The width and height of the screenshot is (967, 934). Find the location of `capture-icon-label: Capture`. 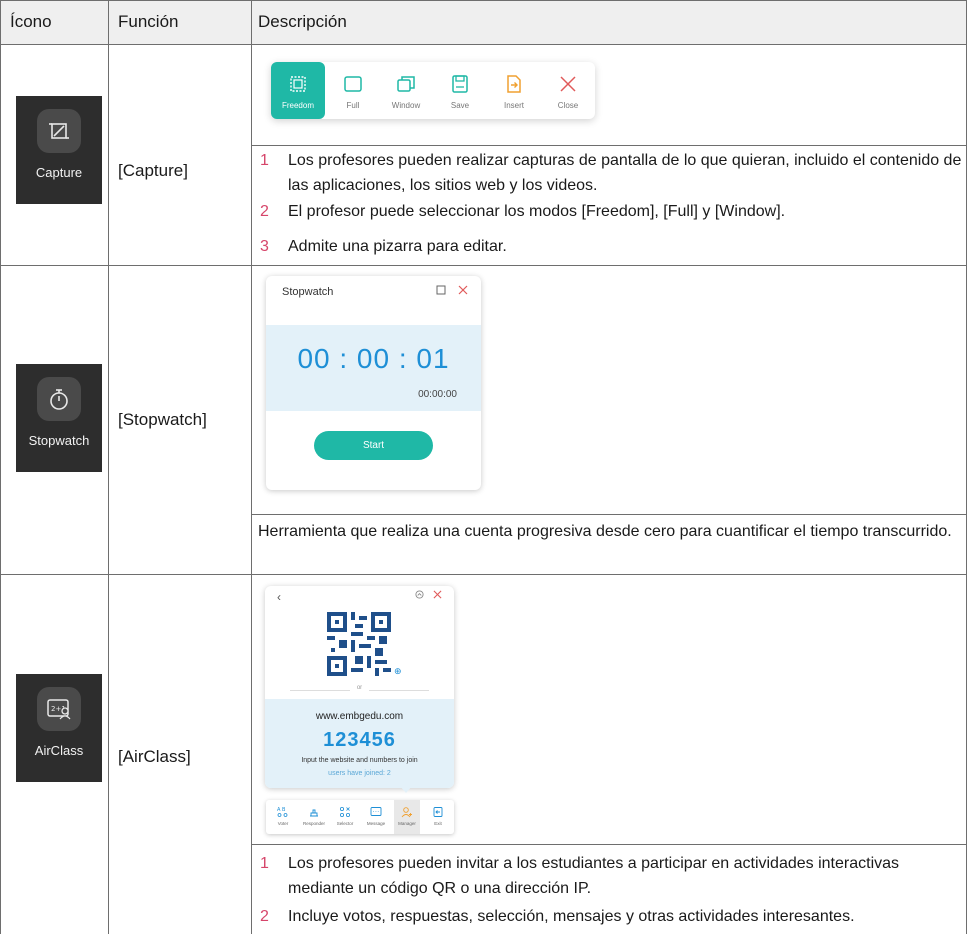

capture-icon-label: Capture is located at coordinates (59, 172).